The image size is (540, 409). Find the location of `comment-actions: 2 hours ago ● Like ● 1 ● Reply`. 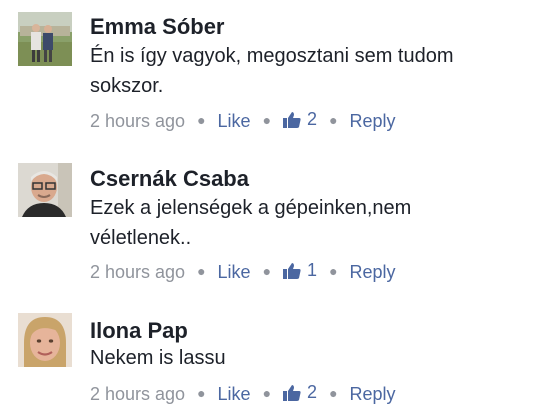

comment-actions: 2 hours ago ● Like ● 1 ● Reply is located at coordinates (243, 271).